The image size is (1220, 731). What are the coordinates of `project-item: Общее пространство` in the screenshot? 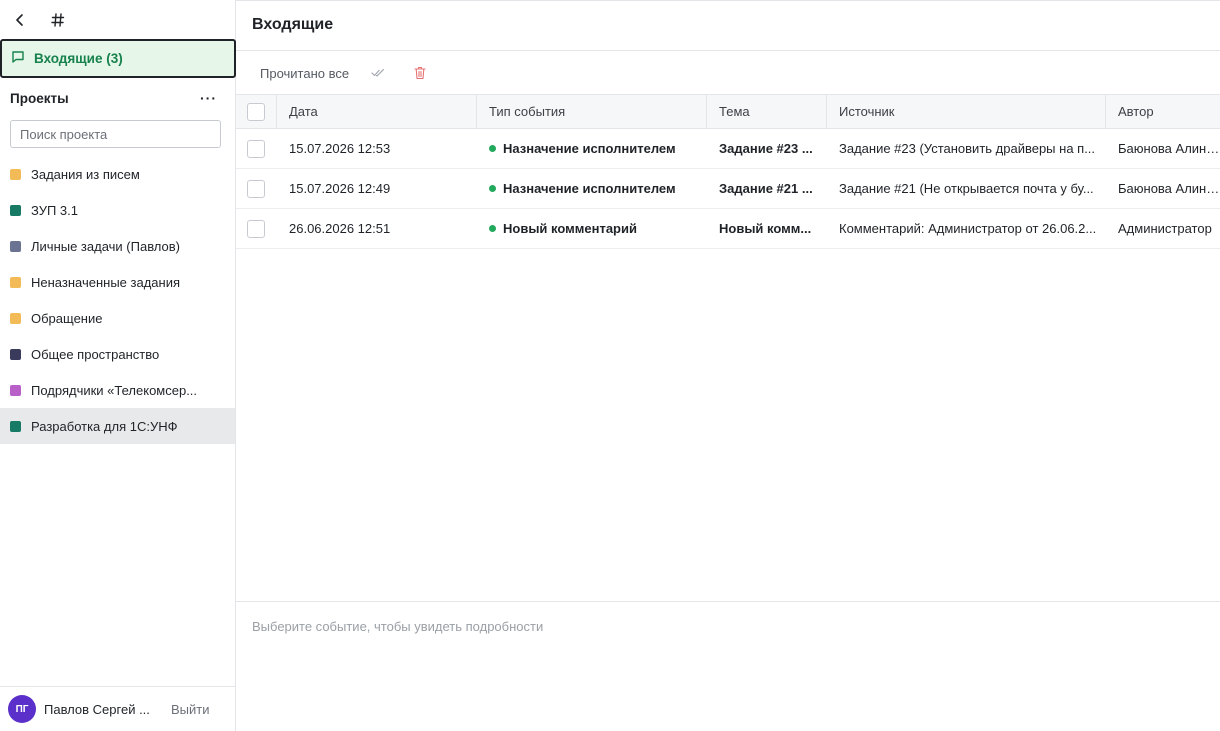 It's located at (117, 354).